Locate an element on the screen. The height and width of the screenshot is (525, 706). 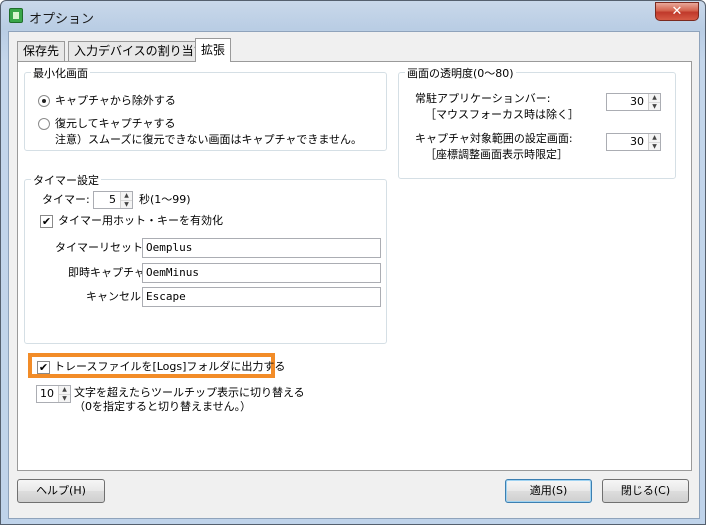
tooltip-char-value: 10 is located at coordinates (47, 394).